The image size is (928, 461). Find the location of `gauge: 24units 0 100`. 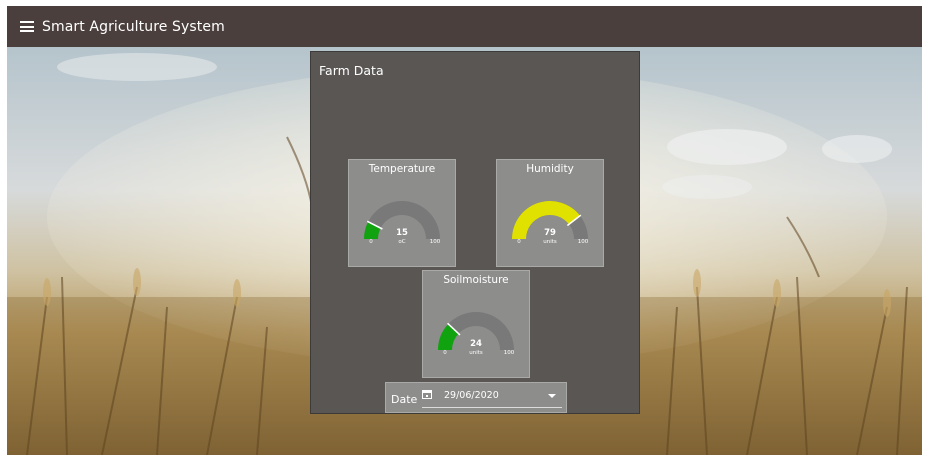

gauge: 24units 0 100 is located at coordinates (476, 334).